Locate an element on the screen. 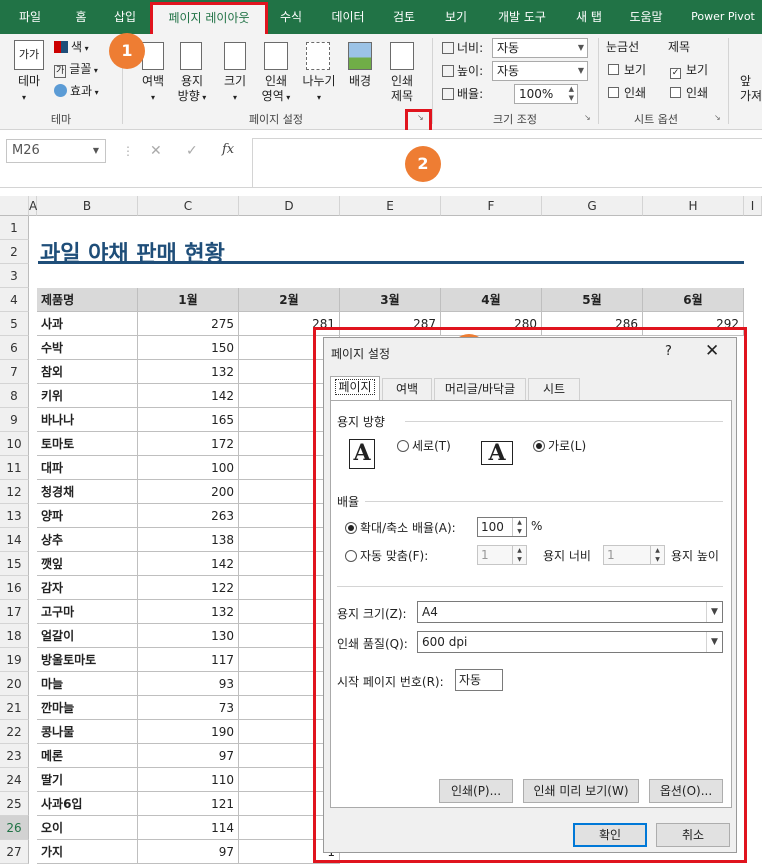 The width and height of the screenshot is (762, 864). row-header: 19 is located at coordinates (14, 660).